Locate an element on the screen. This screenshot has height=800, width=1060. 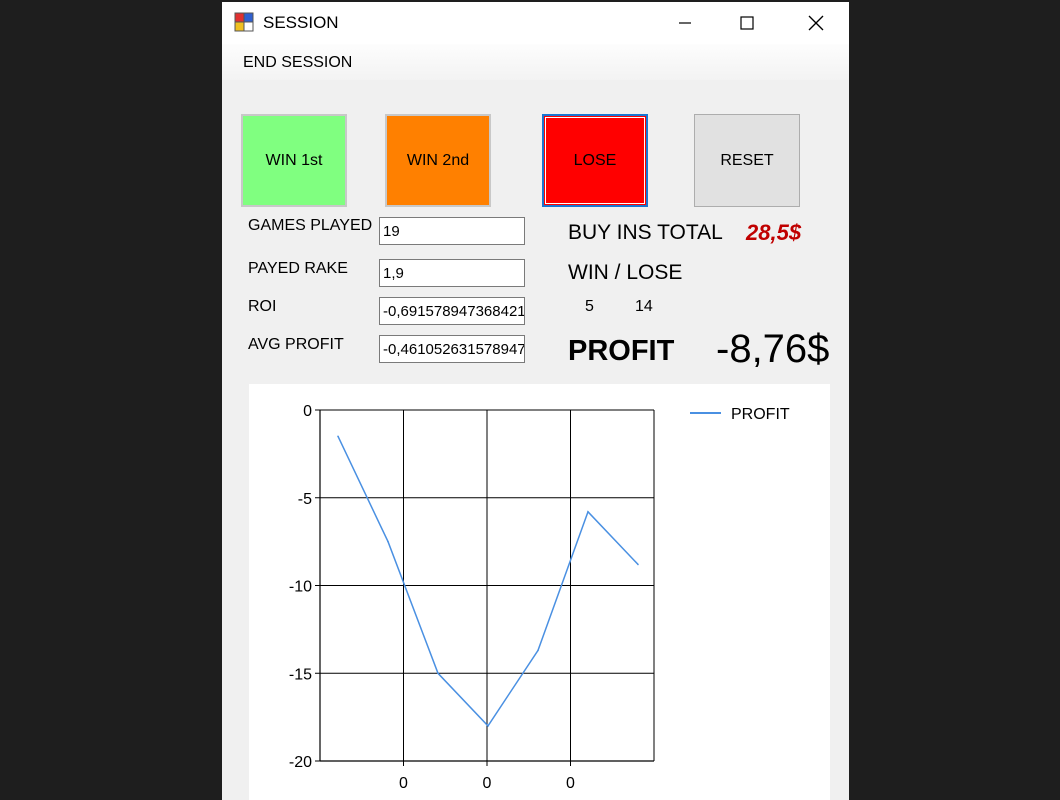
close-icon is located at coordinates (816, 23).